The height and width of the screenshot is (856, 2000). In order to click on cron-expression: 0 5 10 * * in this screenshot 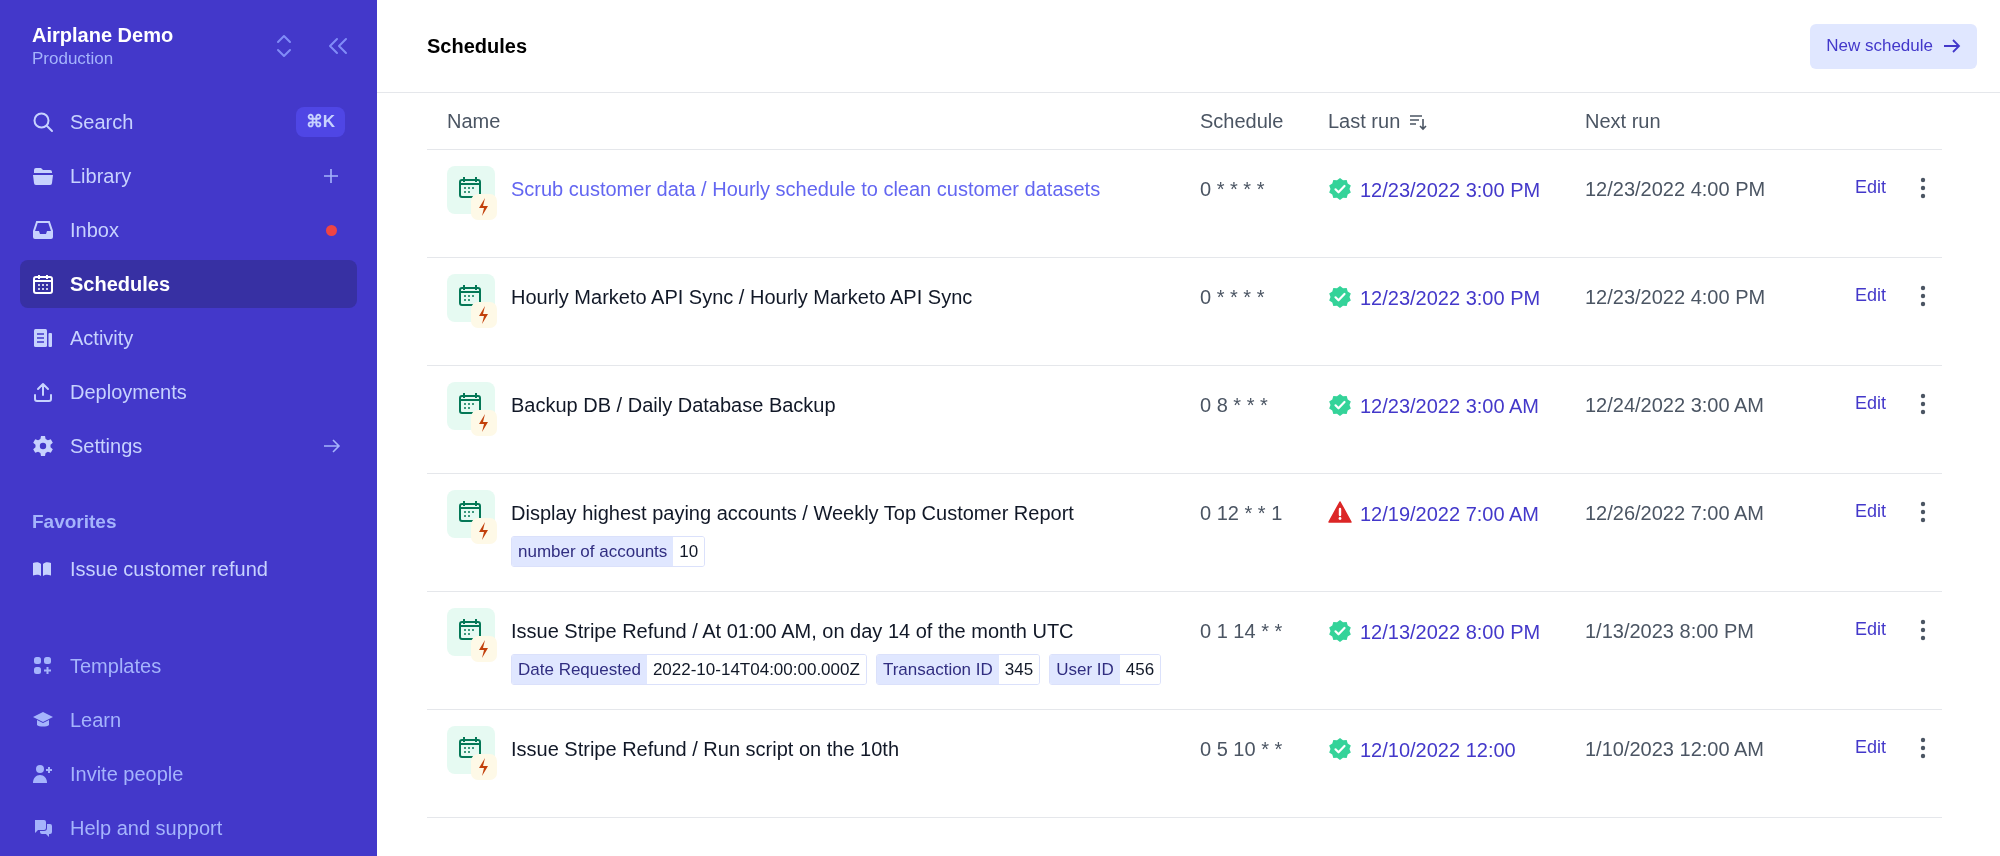, I will do `click(1242, 749)`.